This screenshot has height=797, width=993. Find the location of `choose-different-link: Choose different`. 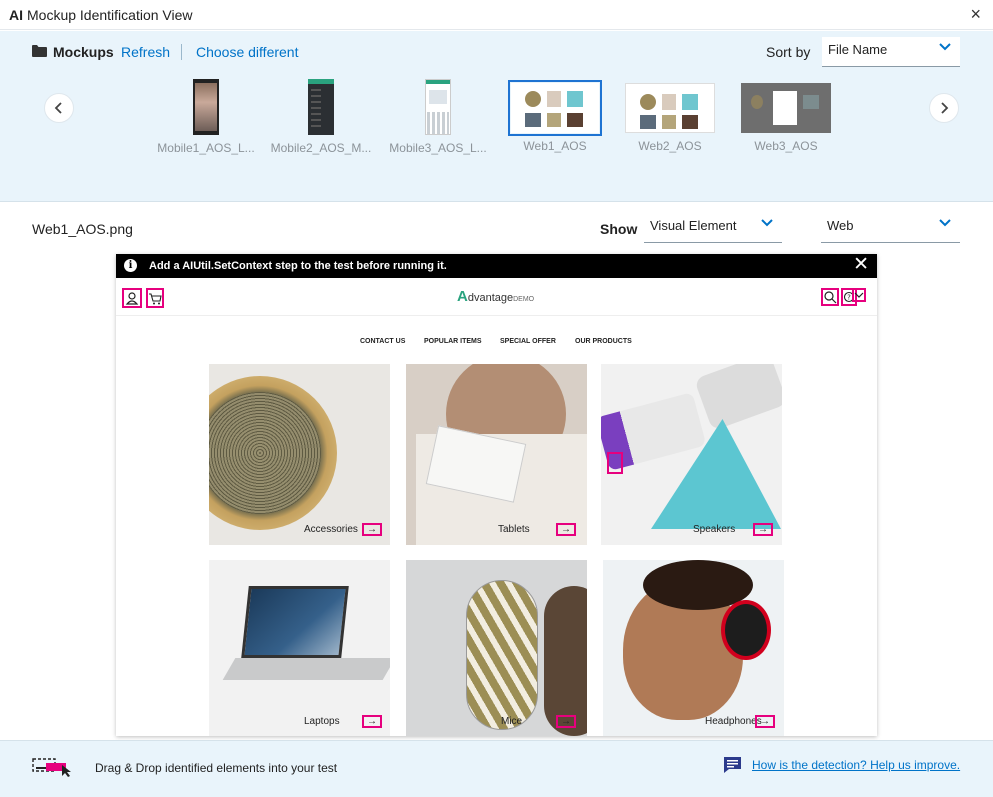

choose-different-link: Choose different is located at coordinates (247, 52).